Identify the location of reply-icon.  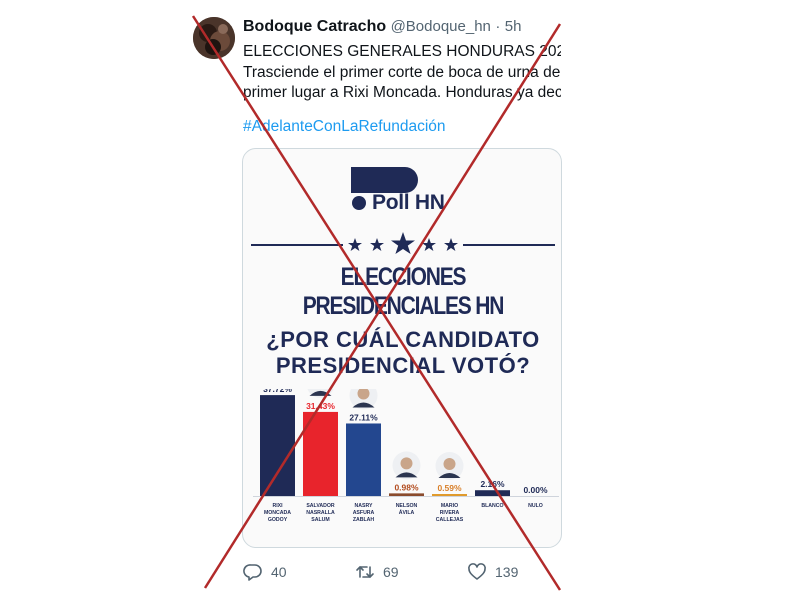
(252, 572).